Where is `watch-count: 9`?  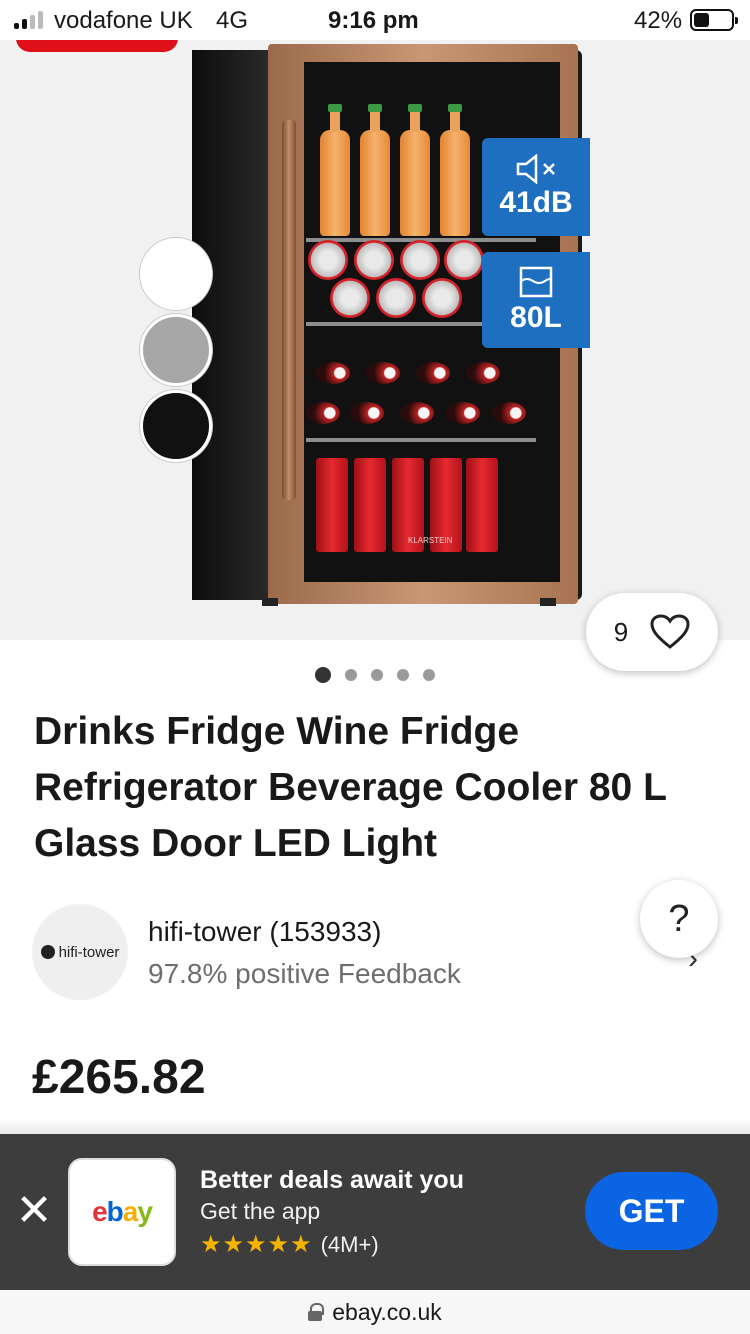
watch-count: 9 is located at coordinates (621, 631).